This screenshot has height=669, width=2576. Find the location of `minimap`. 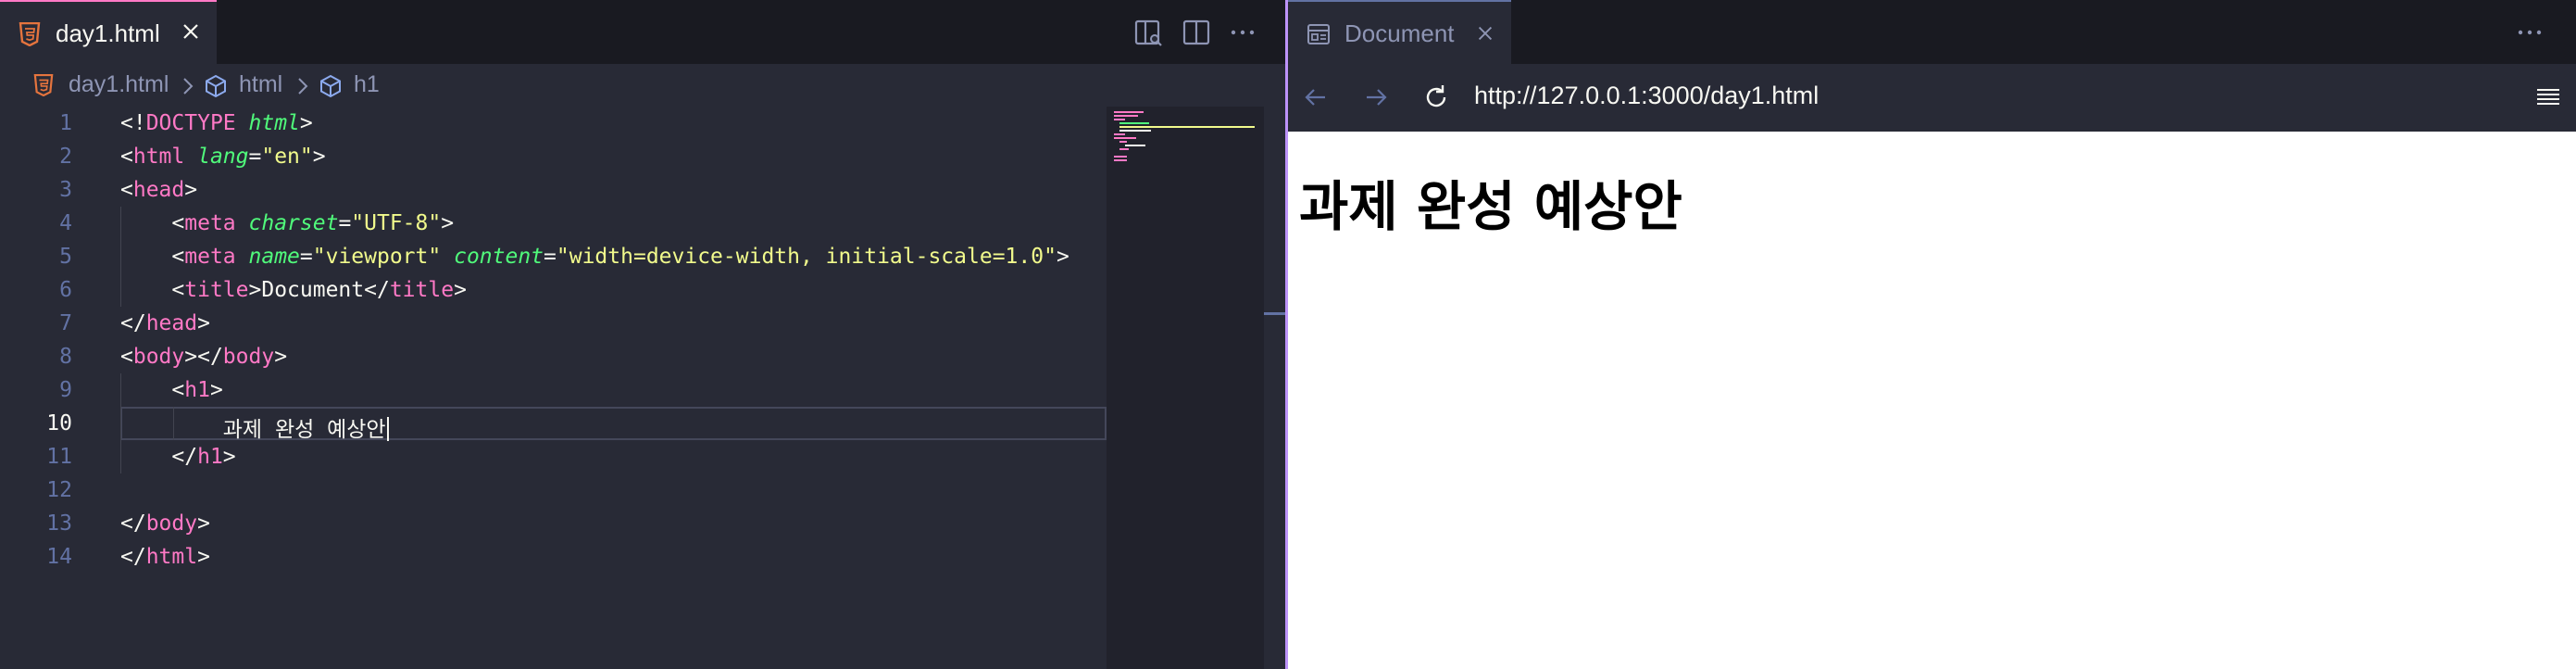

minimap is located at coordinates (1186, 388).